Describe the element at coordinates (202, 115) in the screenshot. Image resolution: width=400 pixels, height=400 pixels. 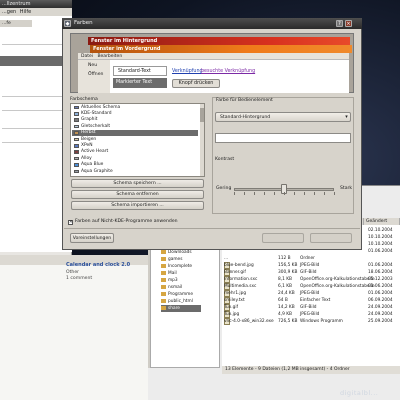
I see `scheme-scroll-thumb` at that location.